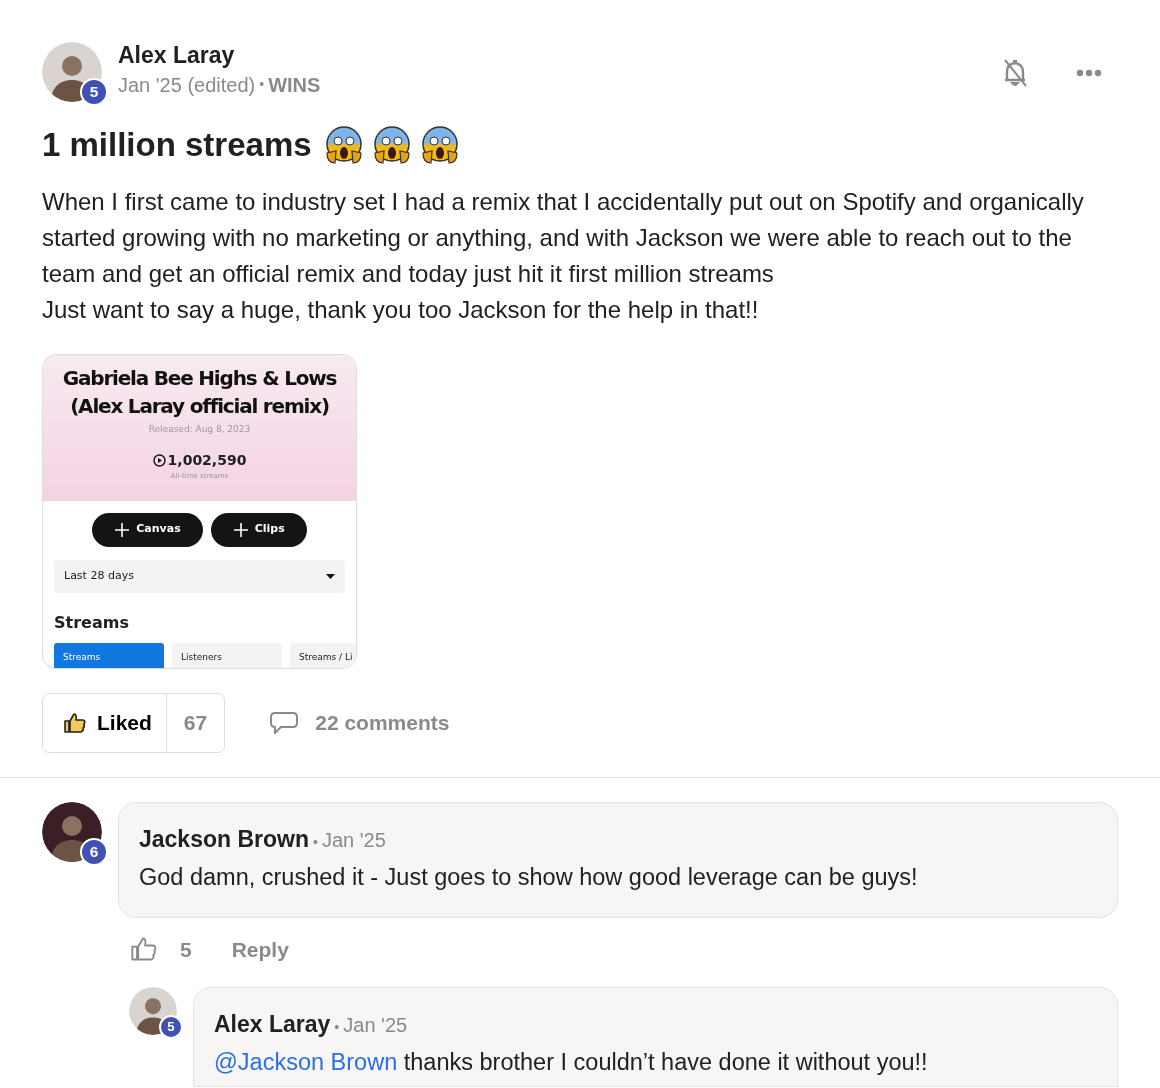 This screenshot has width=1160, height=1088. What do you see at coordinates (147, 529) in the screenshot?
I see `add-button: Canvas` at bounding box center [147, 529].